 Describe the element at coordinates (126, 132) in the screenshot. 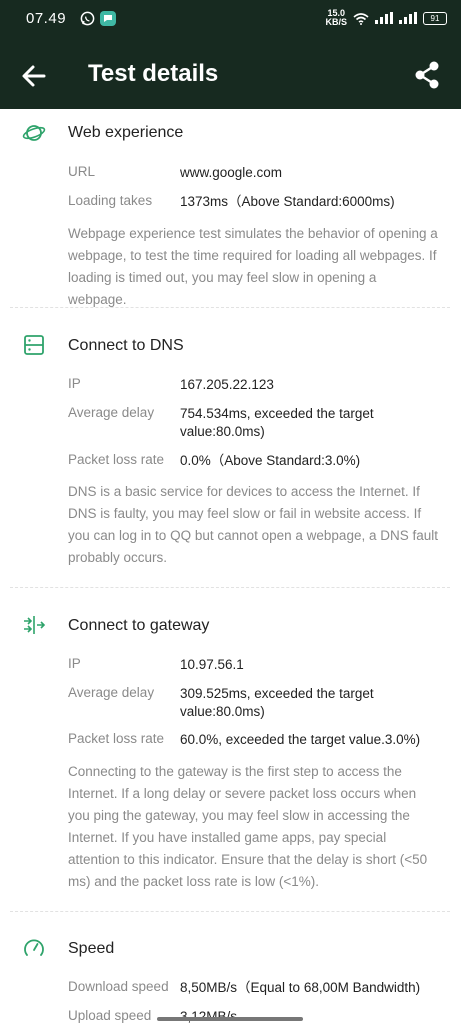

I see `section-title: Web experience` at that location.